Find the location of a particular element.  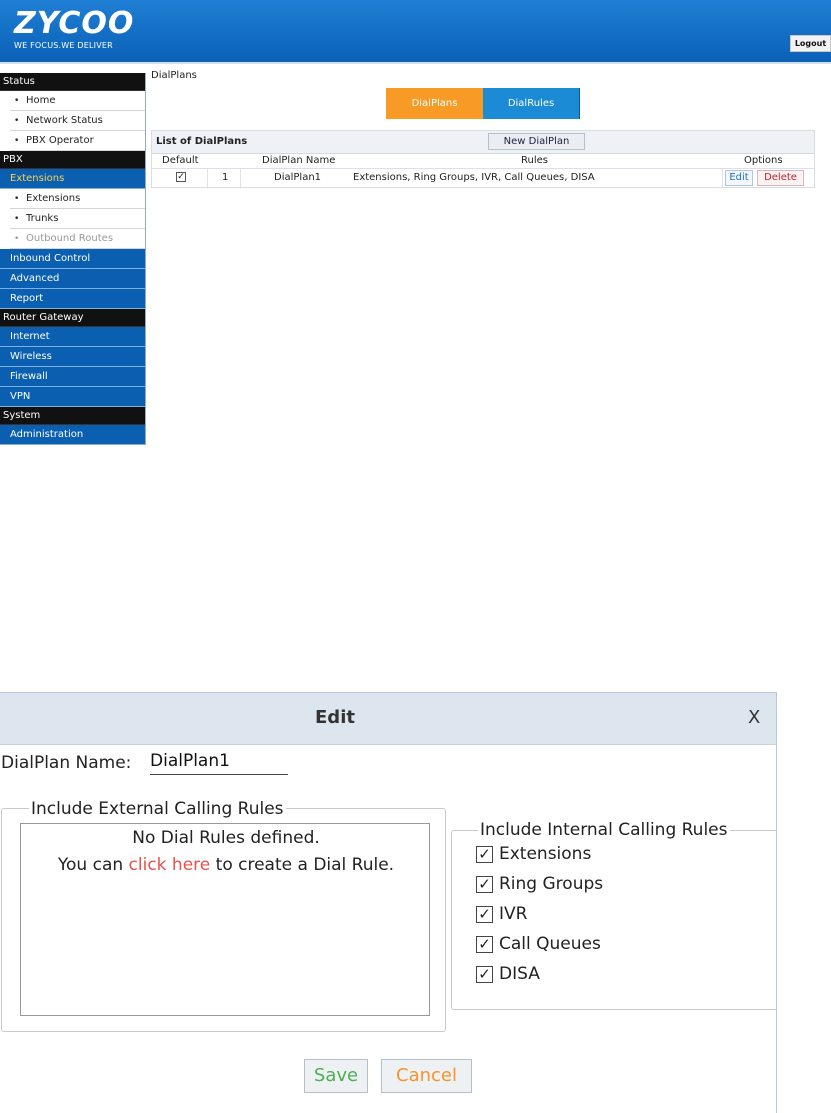

cancel-button: Cancel is located at coordinates (426, 1076).